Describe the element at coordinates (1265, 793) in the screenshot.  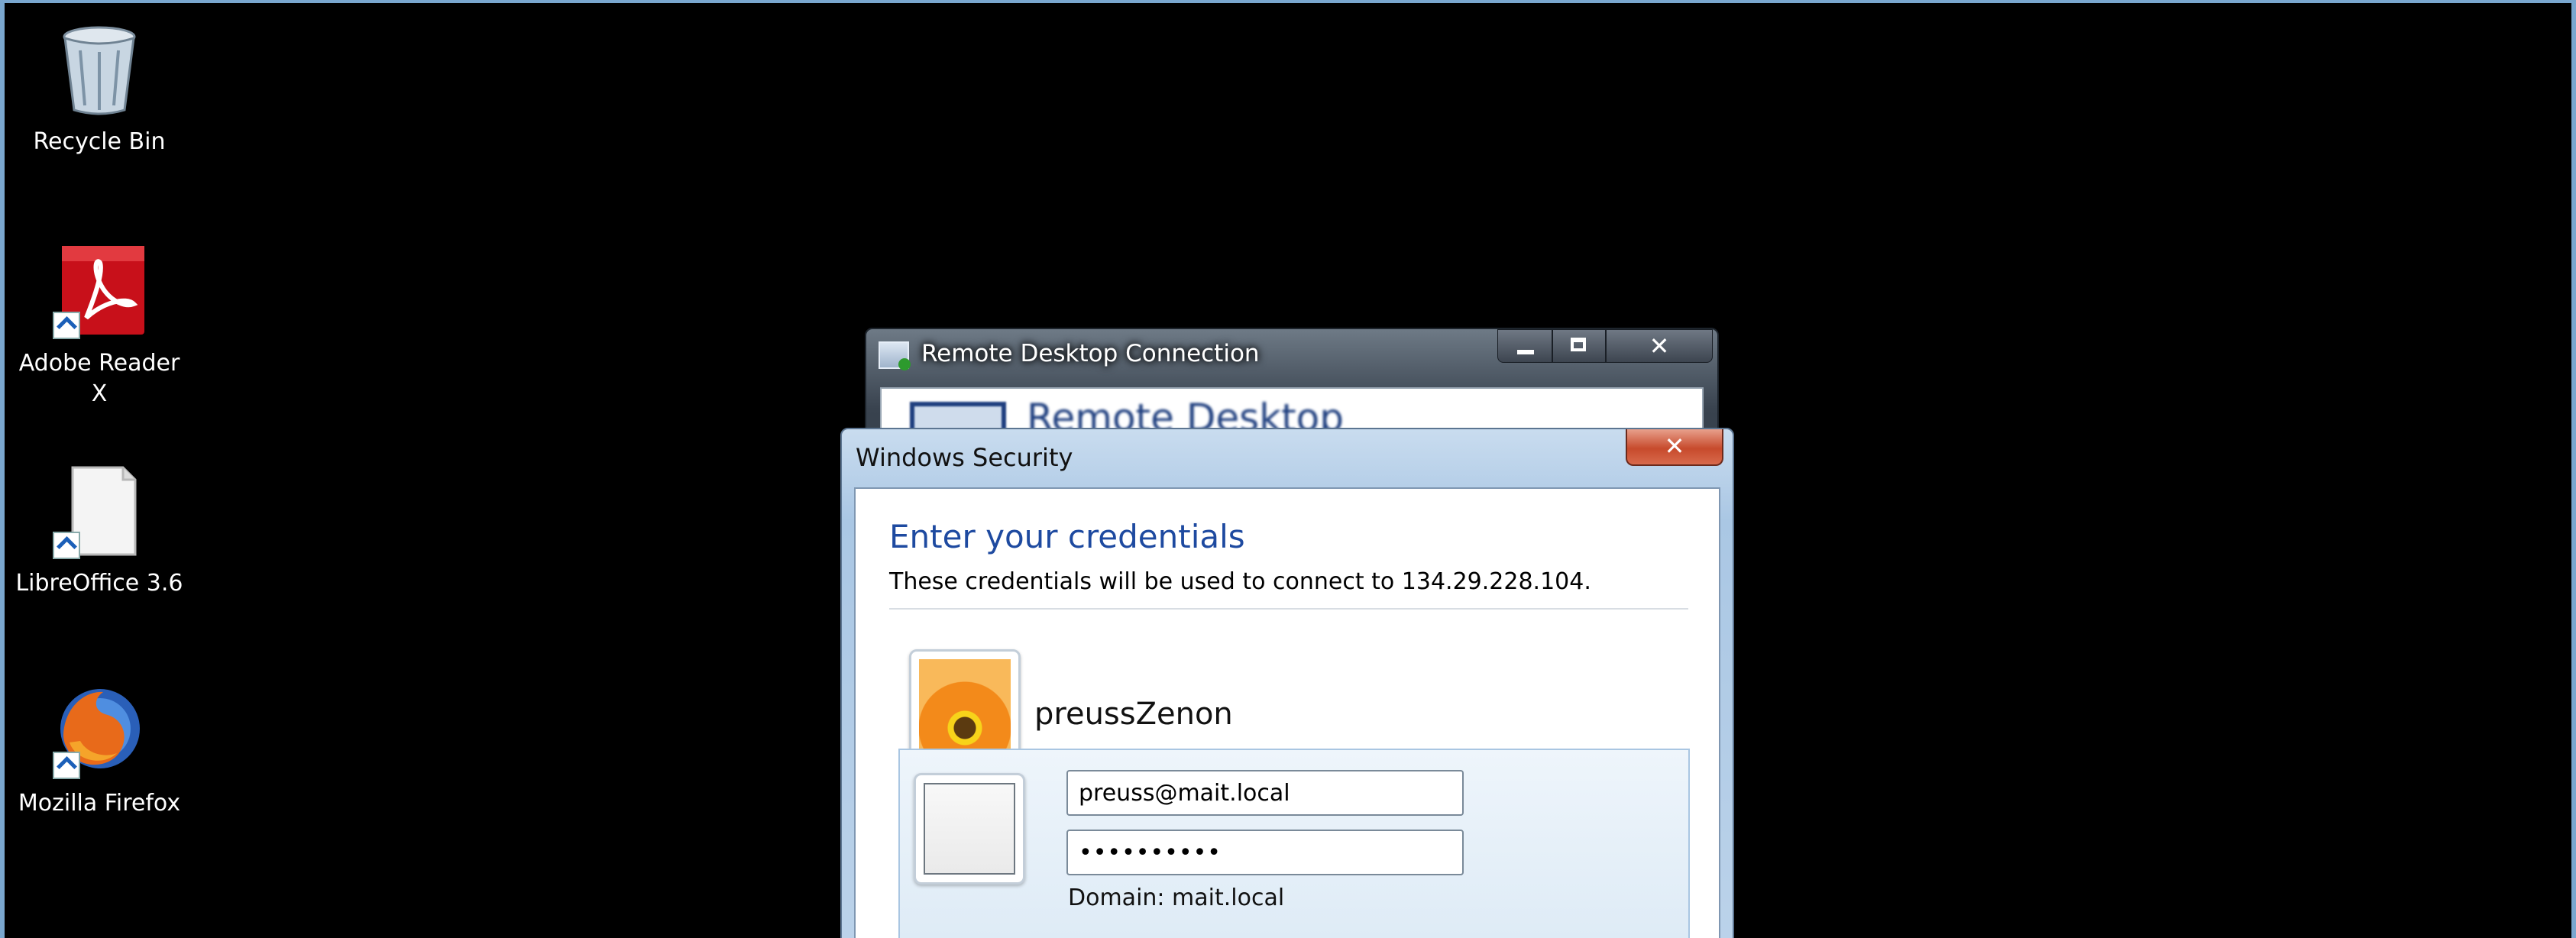
I see `username-input` at that location.